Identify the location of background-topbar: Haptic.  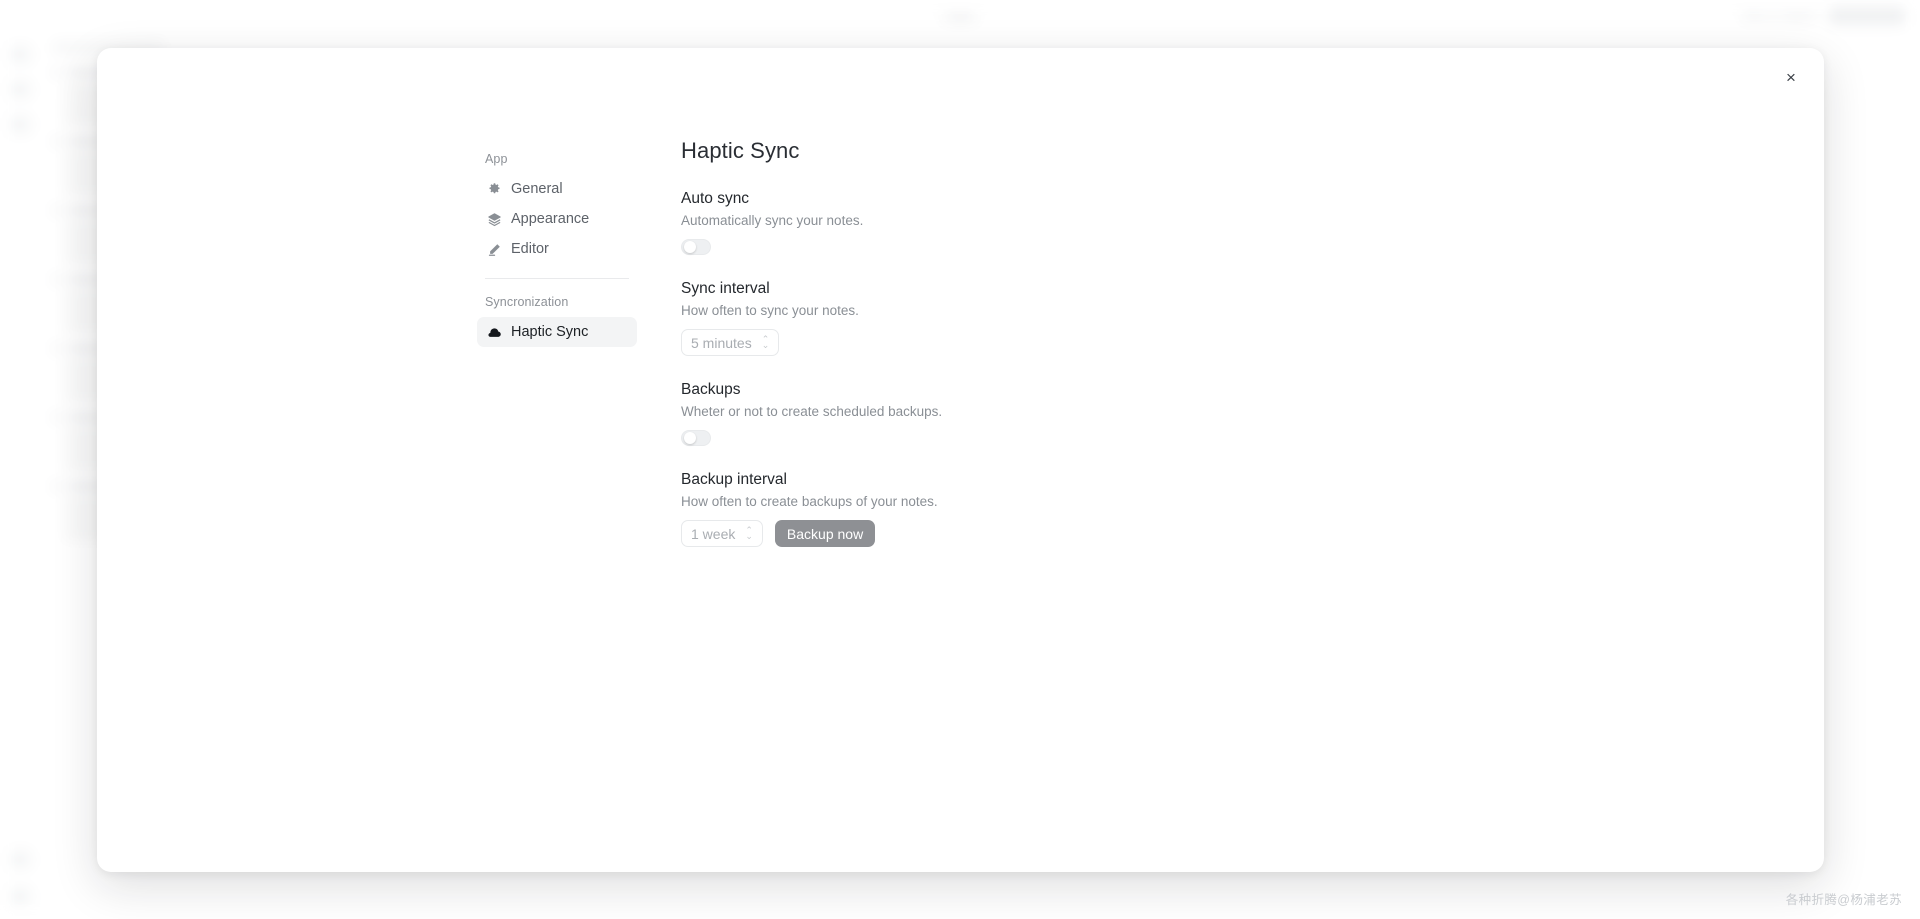
(960, 17).